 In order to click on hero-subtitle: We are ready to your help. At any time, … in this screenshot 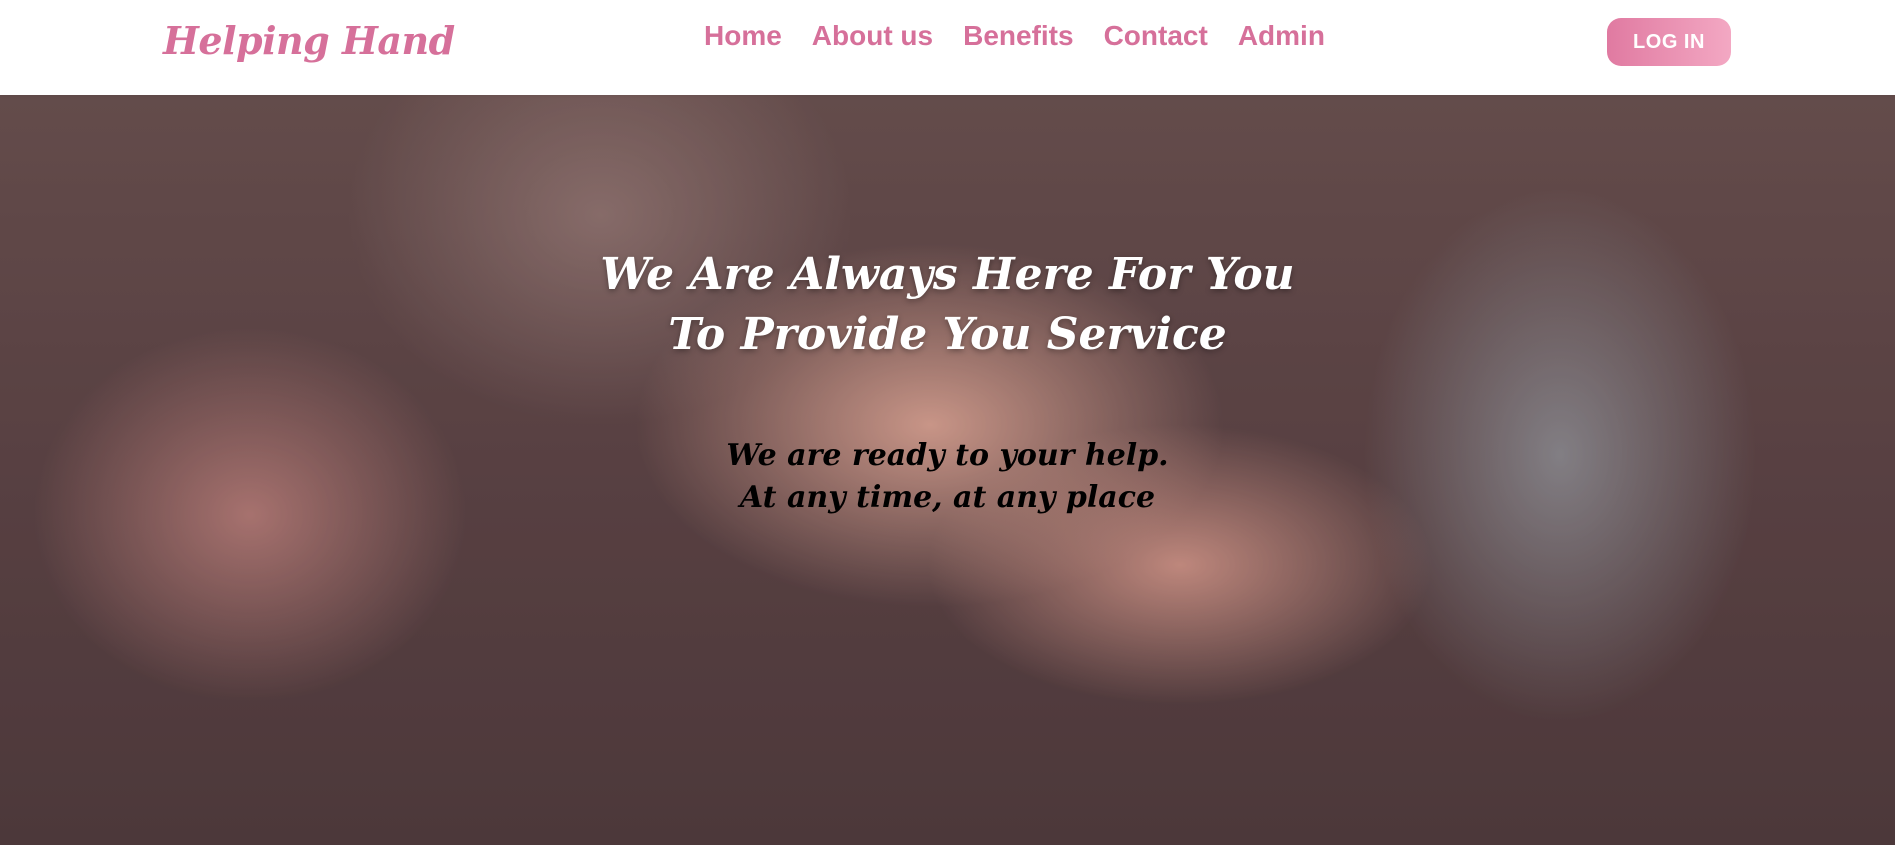, I will do `click(947, 477)`.